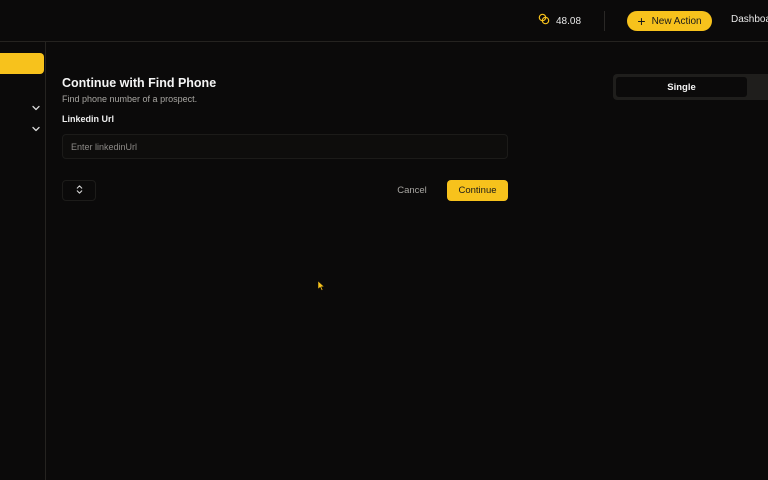  What do you see at coordinates (412, 190) in the screenshot?
I see `cancel-button: Cancel` at bounding box center [412, 190].